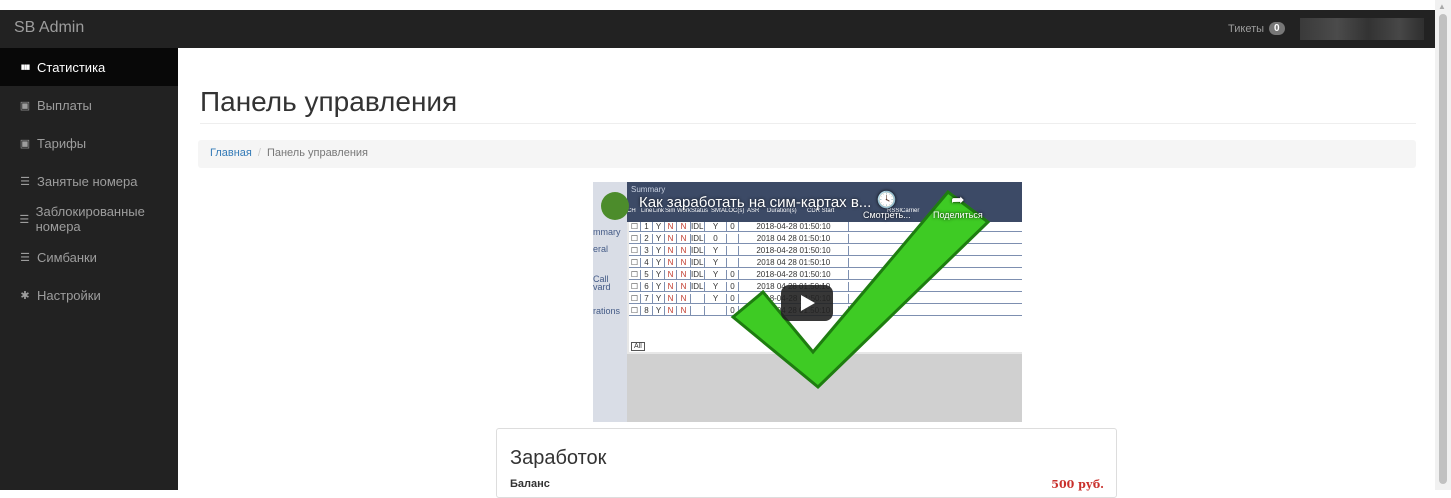 This screenshot has height=498, width=1451. What do you see at coordinates (806, 463) in the screenshot?
I see `earnings-panel: Заработок Баланс 500 руб.` at bounding box center [806, 463].